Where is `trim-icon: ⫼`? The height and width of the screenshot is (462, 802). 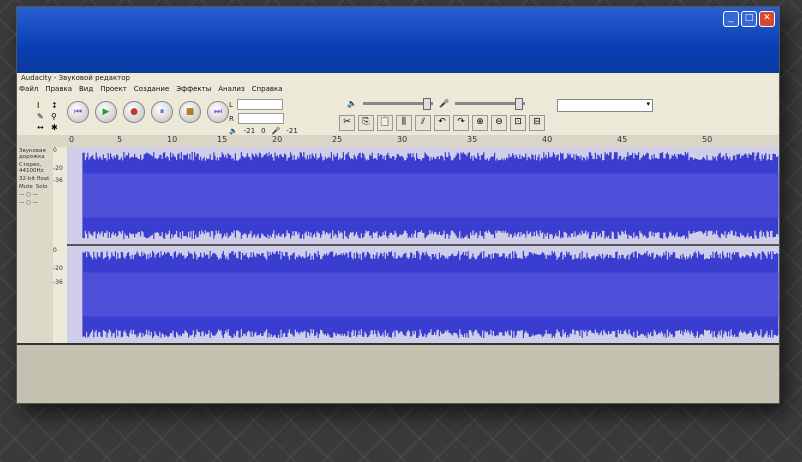
trim-icon: ⫼ is located at coordinates (404, 123).